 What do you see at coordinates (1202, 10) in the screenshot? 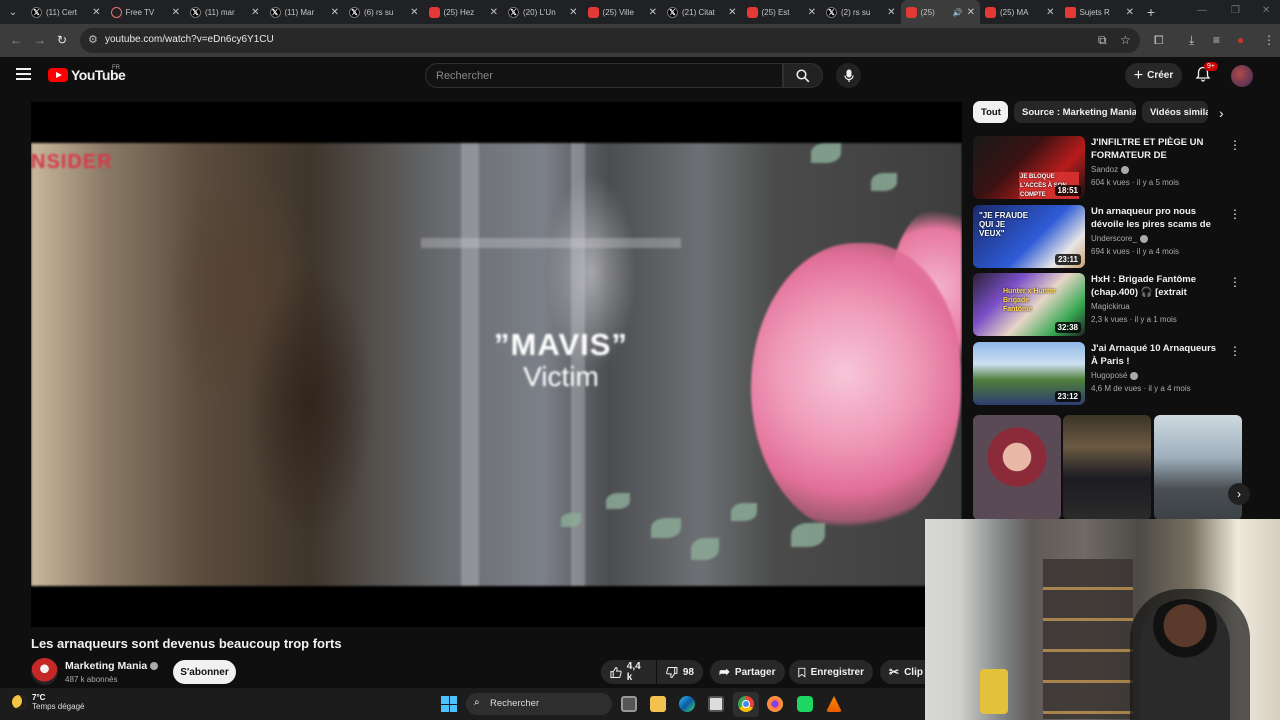
I see `minimize-icon: —` at bounding box center [1202, 10].